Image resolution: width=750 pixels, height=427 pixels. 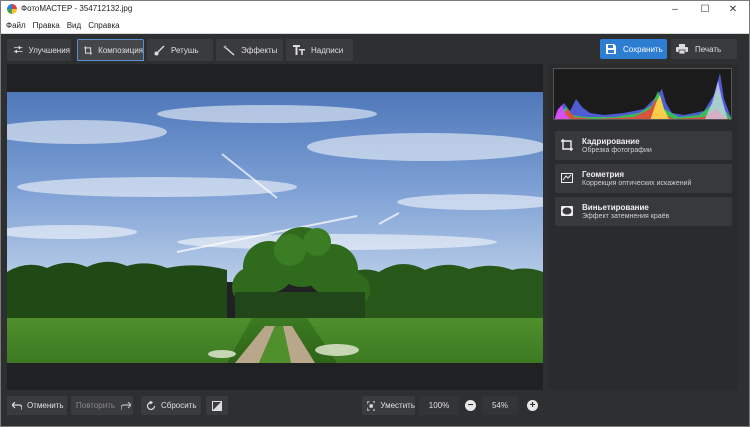 I want to click on tab-label: Ретушь, so click(x=185, y=50).